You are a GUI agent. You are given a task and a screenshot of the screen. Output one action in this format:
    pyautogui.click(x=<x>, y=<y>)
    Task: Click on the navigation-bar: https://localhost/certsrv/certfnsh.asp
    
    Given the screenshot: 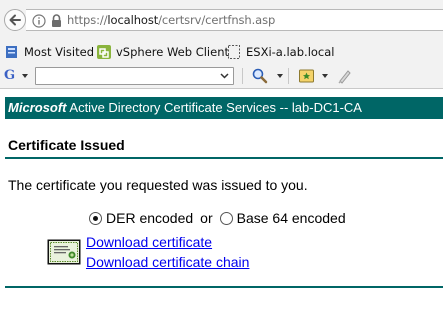 What is the action you would take?
    pyautogui.click(x=221, y=20)
    